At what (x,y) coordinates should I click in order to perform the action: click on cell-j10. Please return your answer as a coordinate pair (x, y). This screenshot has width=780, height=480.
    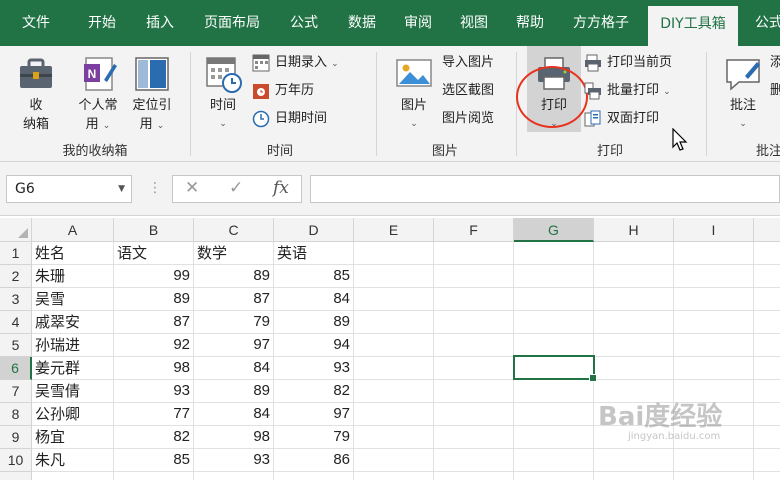
    Looking at the image, I should click on (767, 460).